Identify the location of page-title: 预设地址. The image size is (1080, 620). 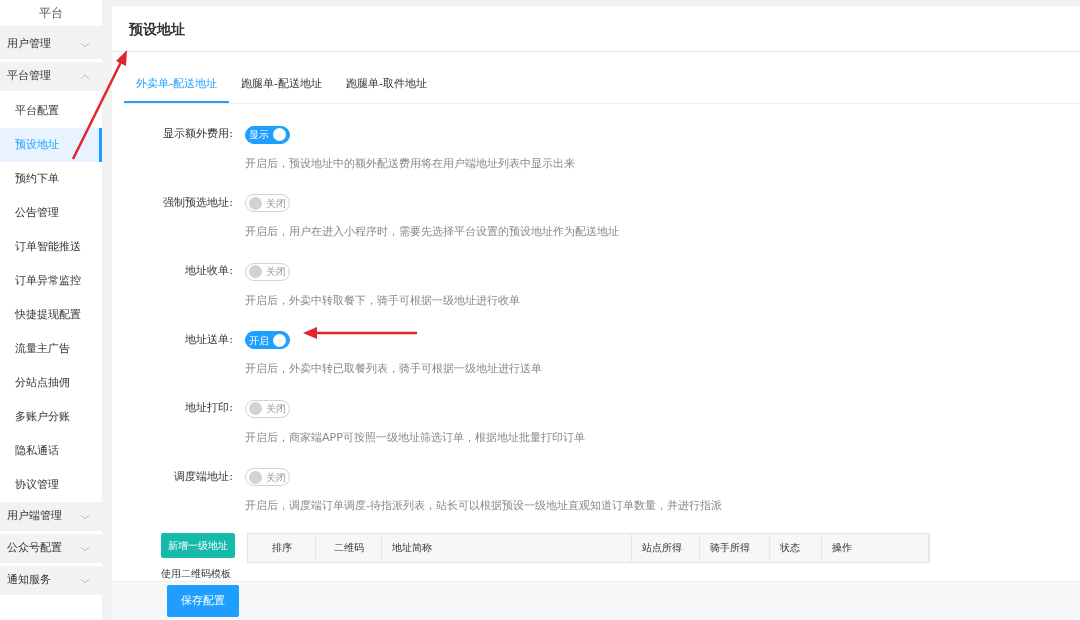
(596, 29).